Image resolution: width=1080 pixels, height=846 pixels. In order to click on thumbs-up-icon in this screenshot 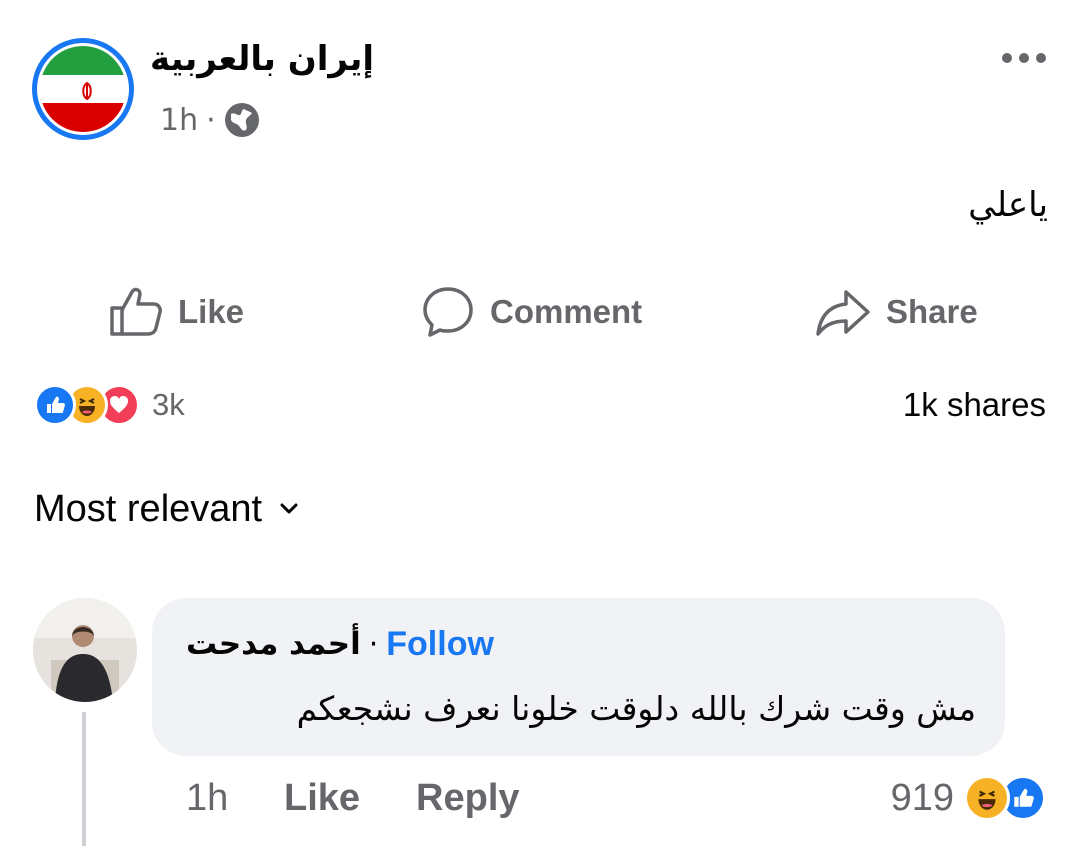, I will do `click(136, 311)`.